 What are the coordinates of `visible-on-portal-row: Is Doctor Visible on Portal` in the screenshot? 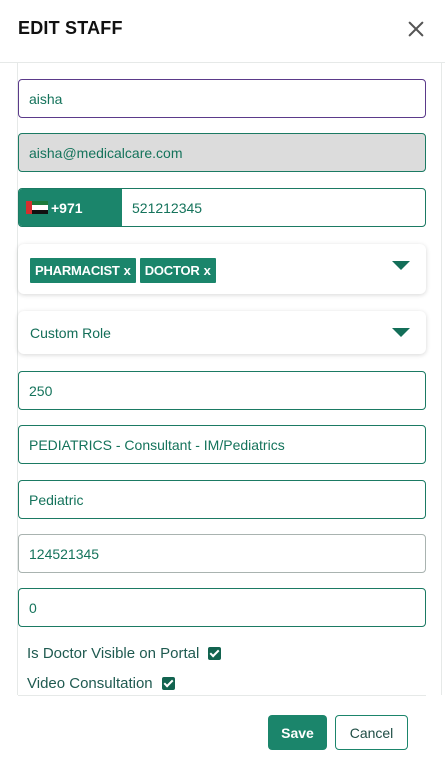 It's located at (124, 653).